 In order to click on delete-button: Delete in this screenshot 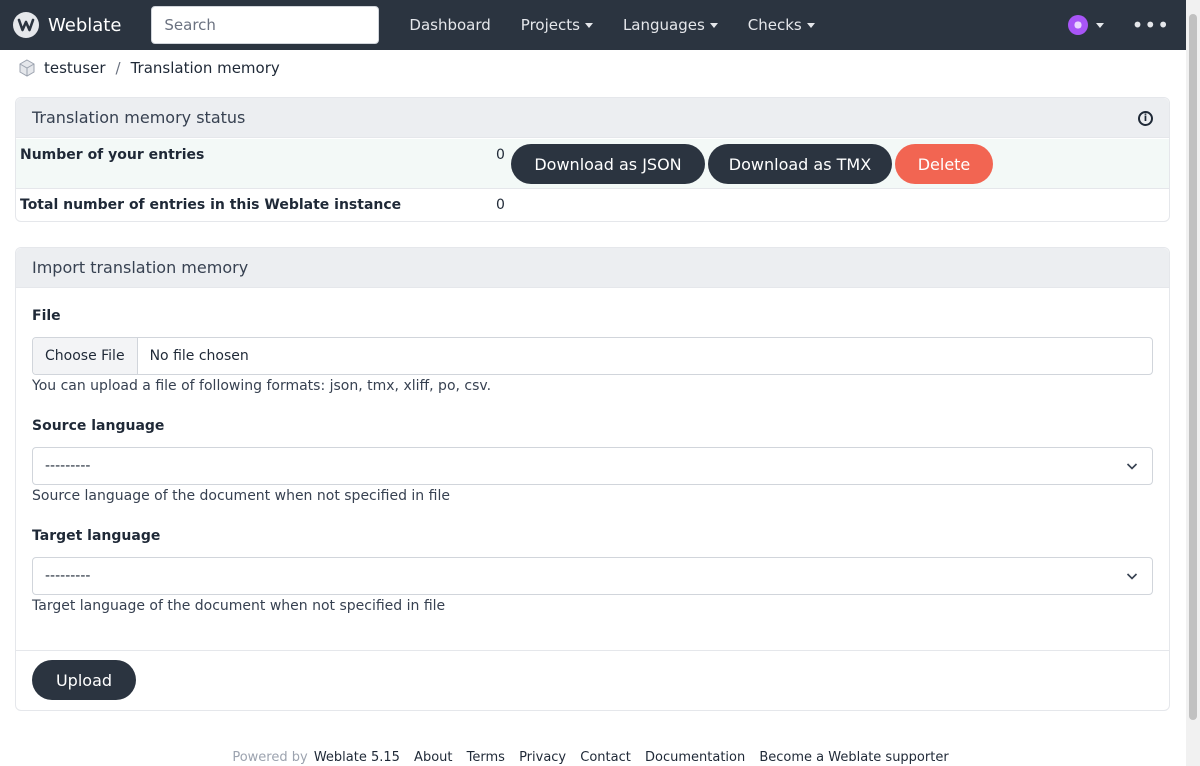, I will do `click(944, 164)`.